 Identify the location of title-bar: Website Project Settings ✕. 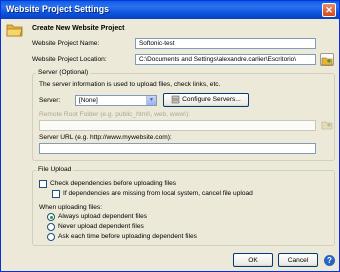
(170, 10).